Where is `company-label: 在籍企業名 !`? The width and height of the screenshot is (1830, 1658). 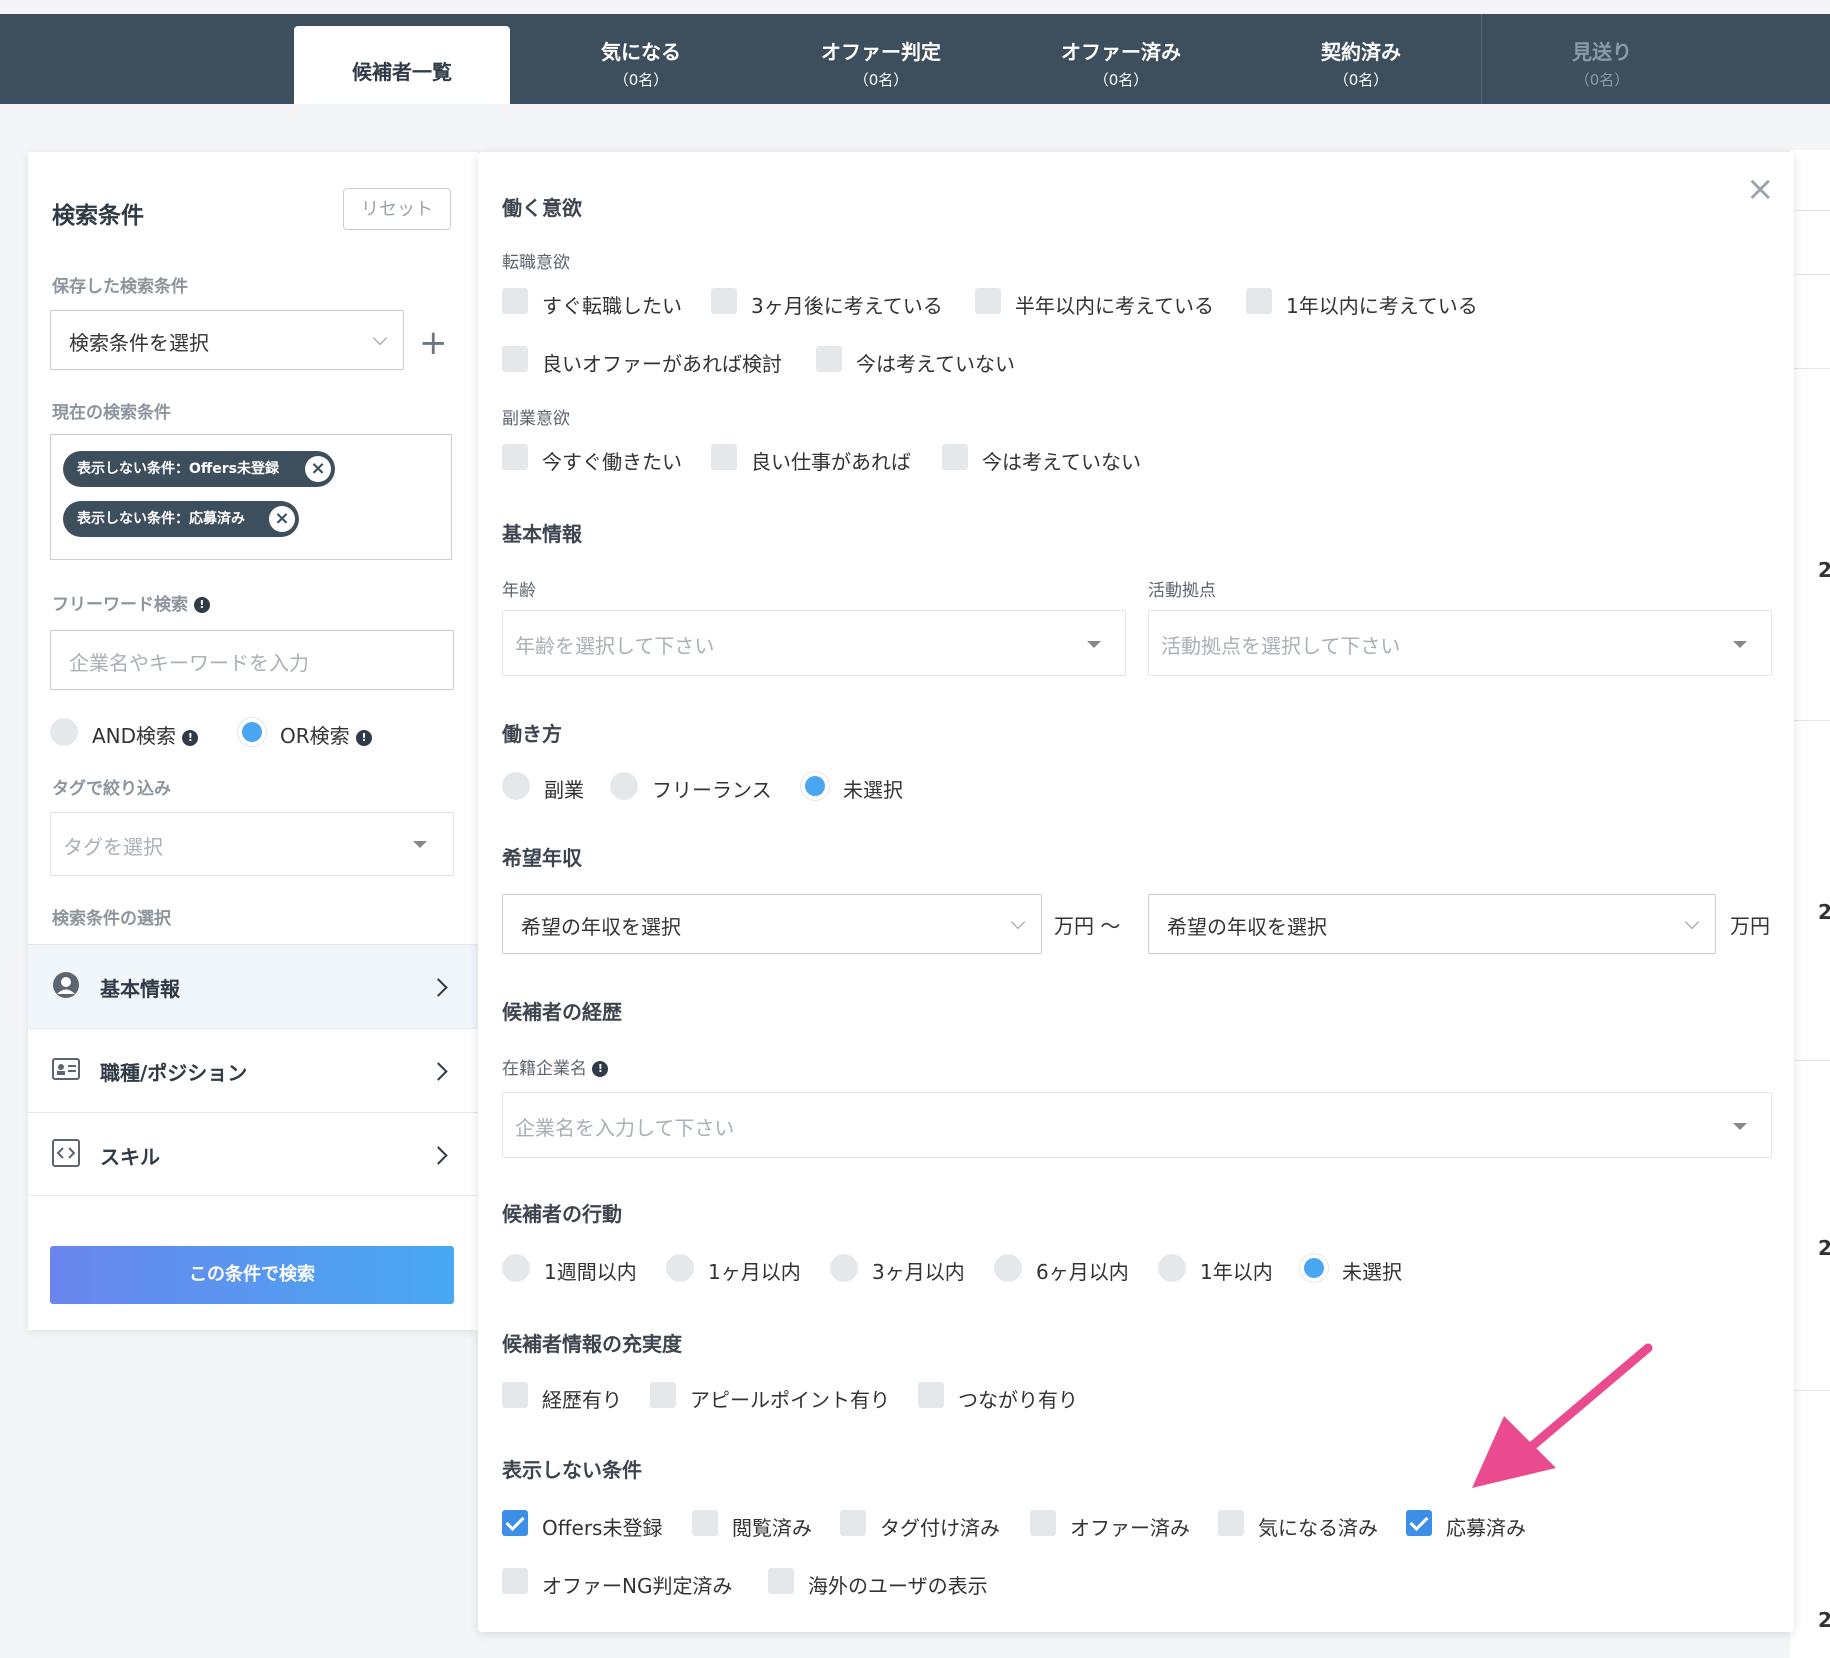 company-label: 在籍企業名 ! is located at coordinates (555, 1066).